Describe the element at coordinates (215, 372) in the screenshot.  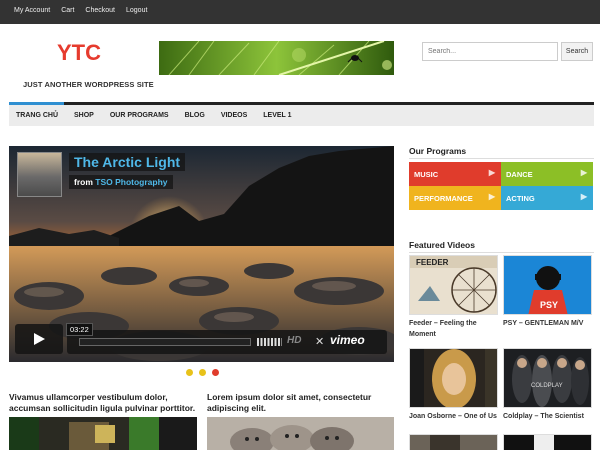
I see `slider-dot-active` at that location.